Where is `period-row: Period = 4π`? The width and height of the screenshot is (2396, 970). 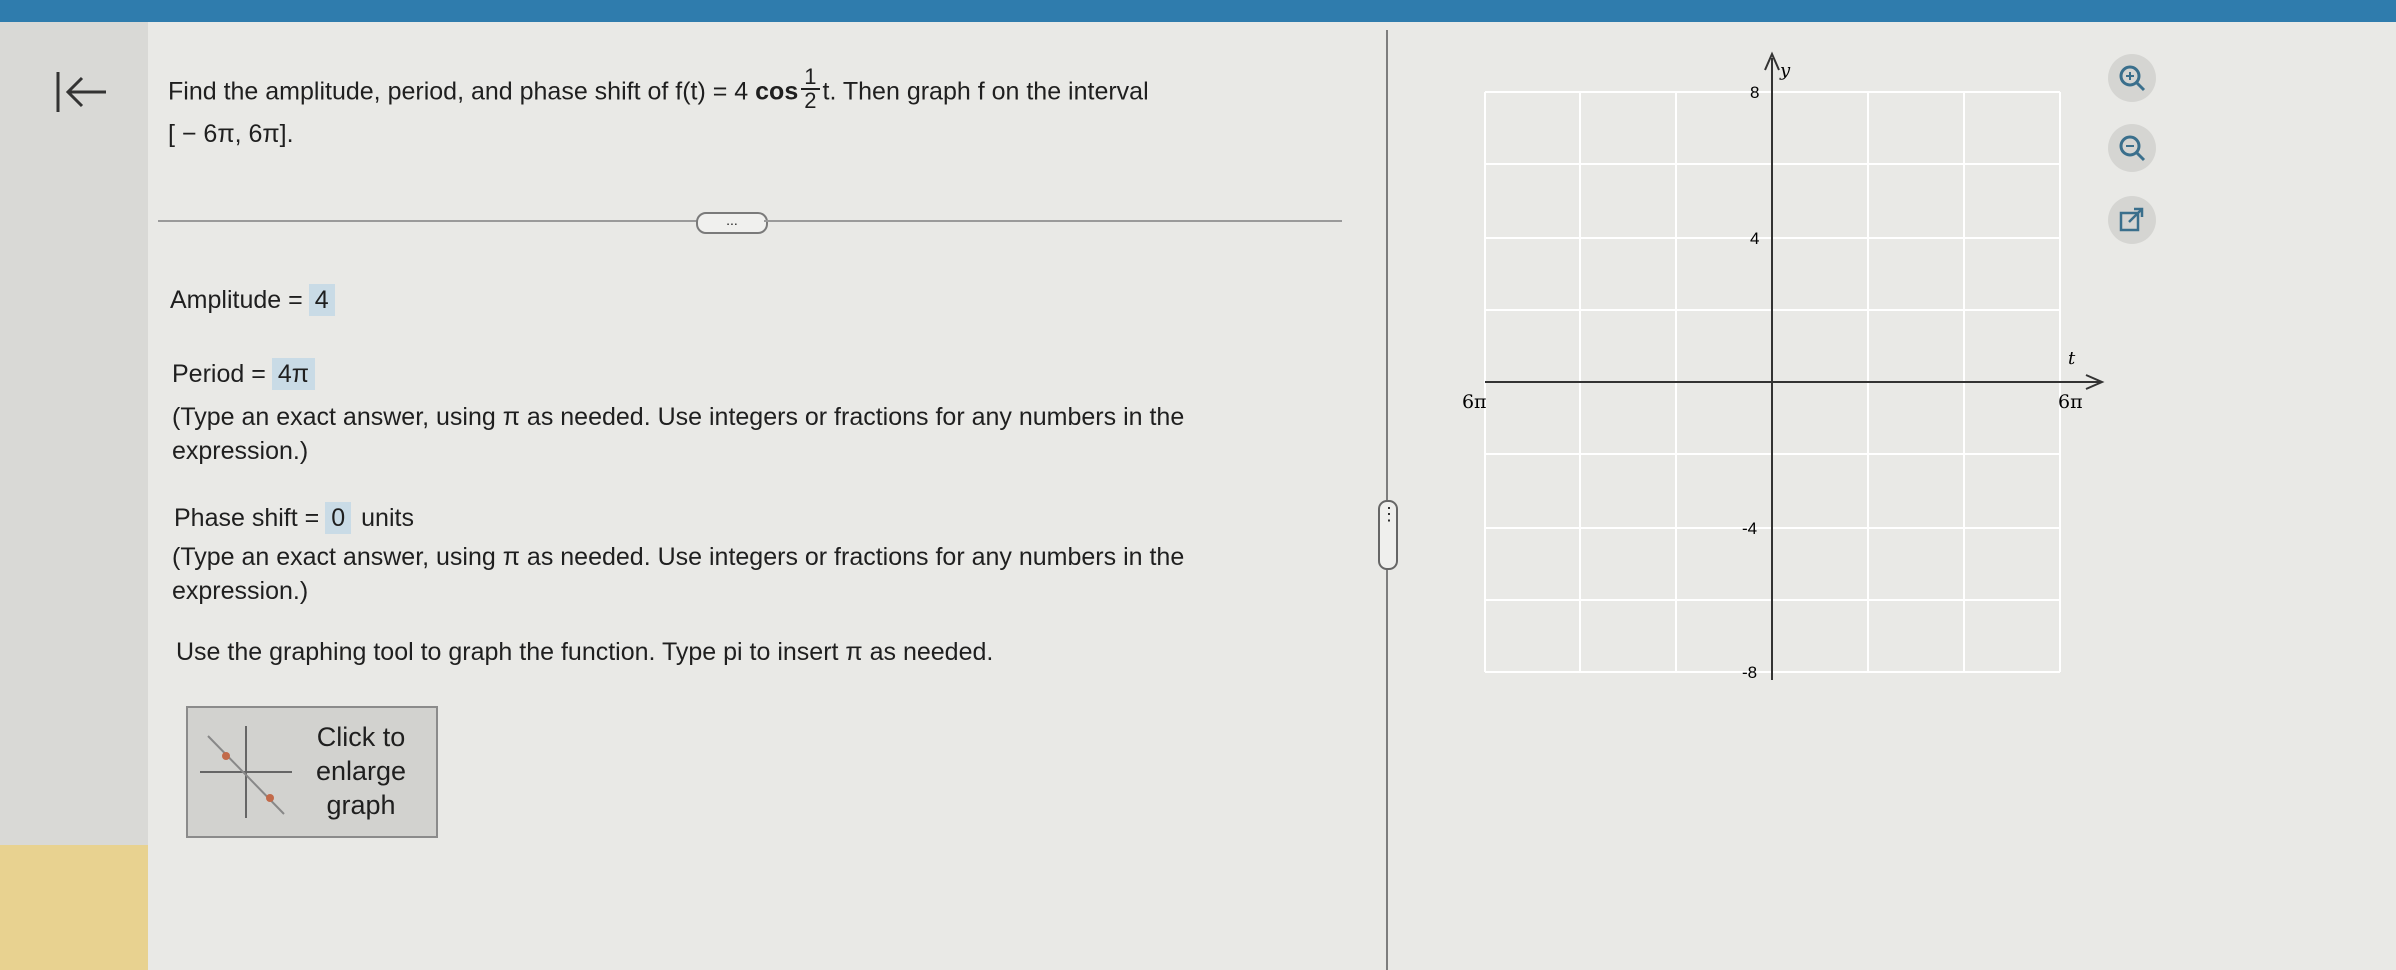 period-row: Period = 4π is located at coordinates (248, 374).